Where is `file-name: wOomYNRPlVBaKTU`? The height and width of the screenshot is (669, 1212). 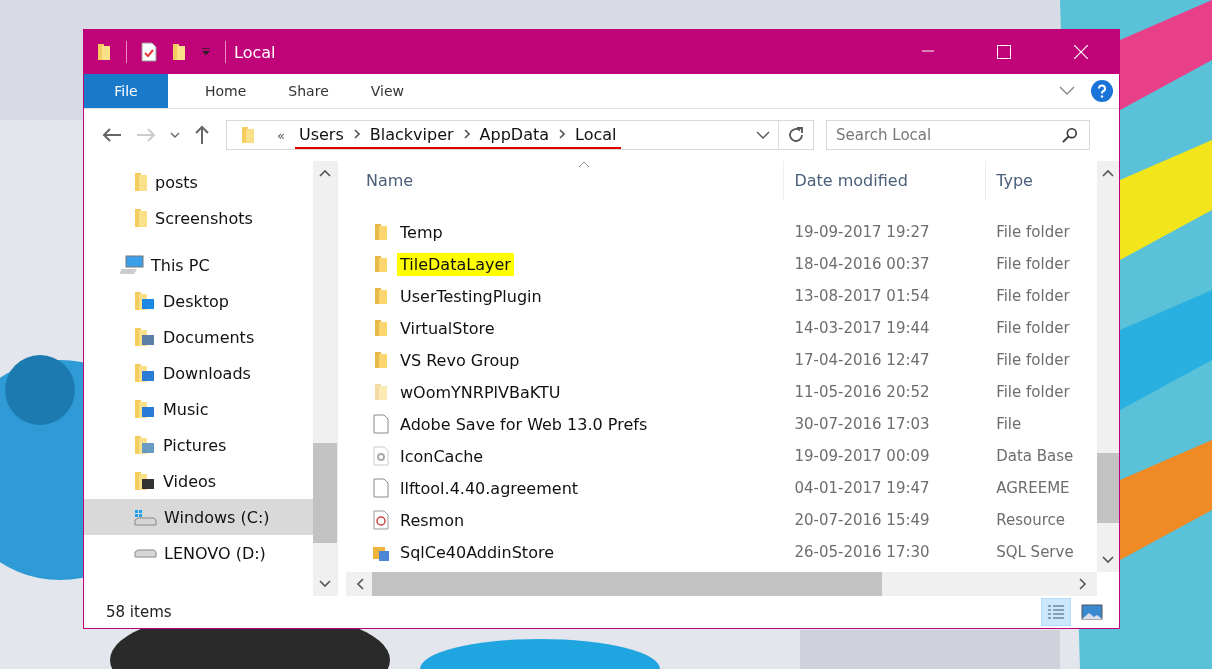 file-name: wOomYNRPlVBaKTU is located at coordinates (480, 392).